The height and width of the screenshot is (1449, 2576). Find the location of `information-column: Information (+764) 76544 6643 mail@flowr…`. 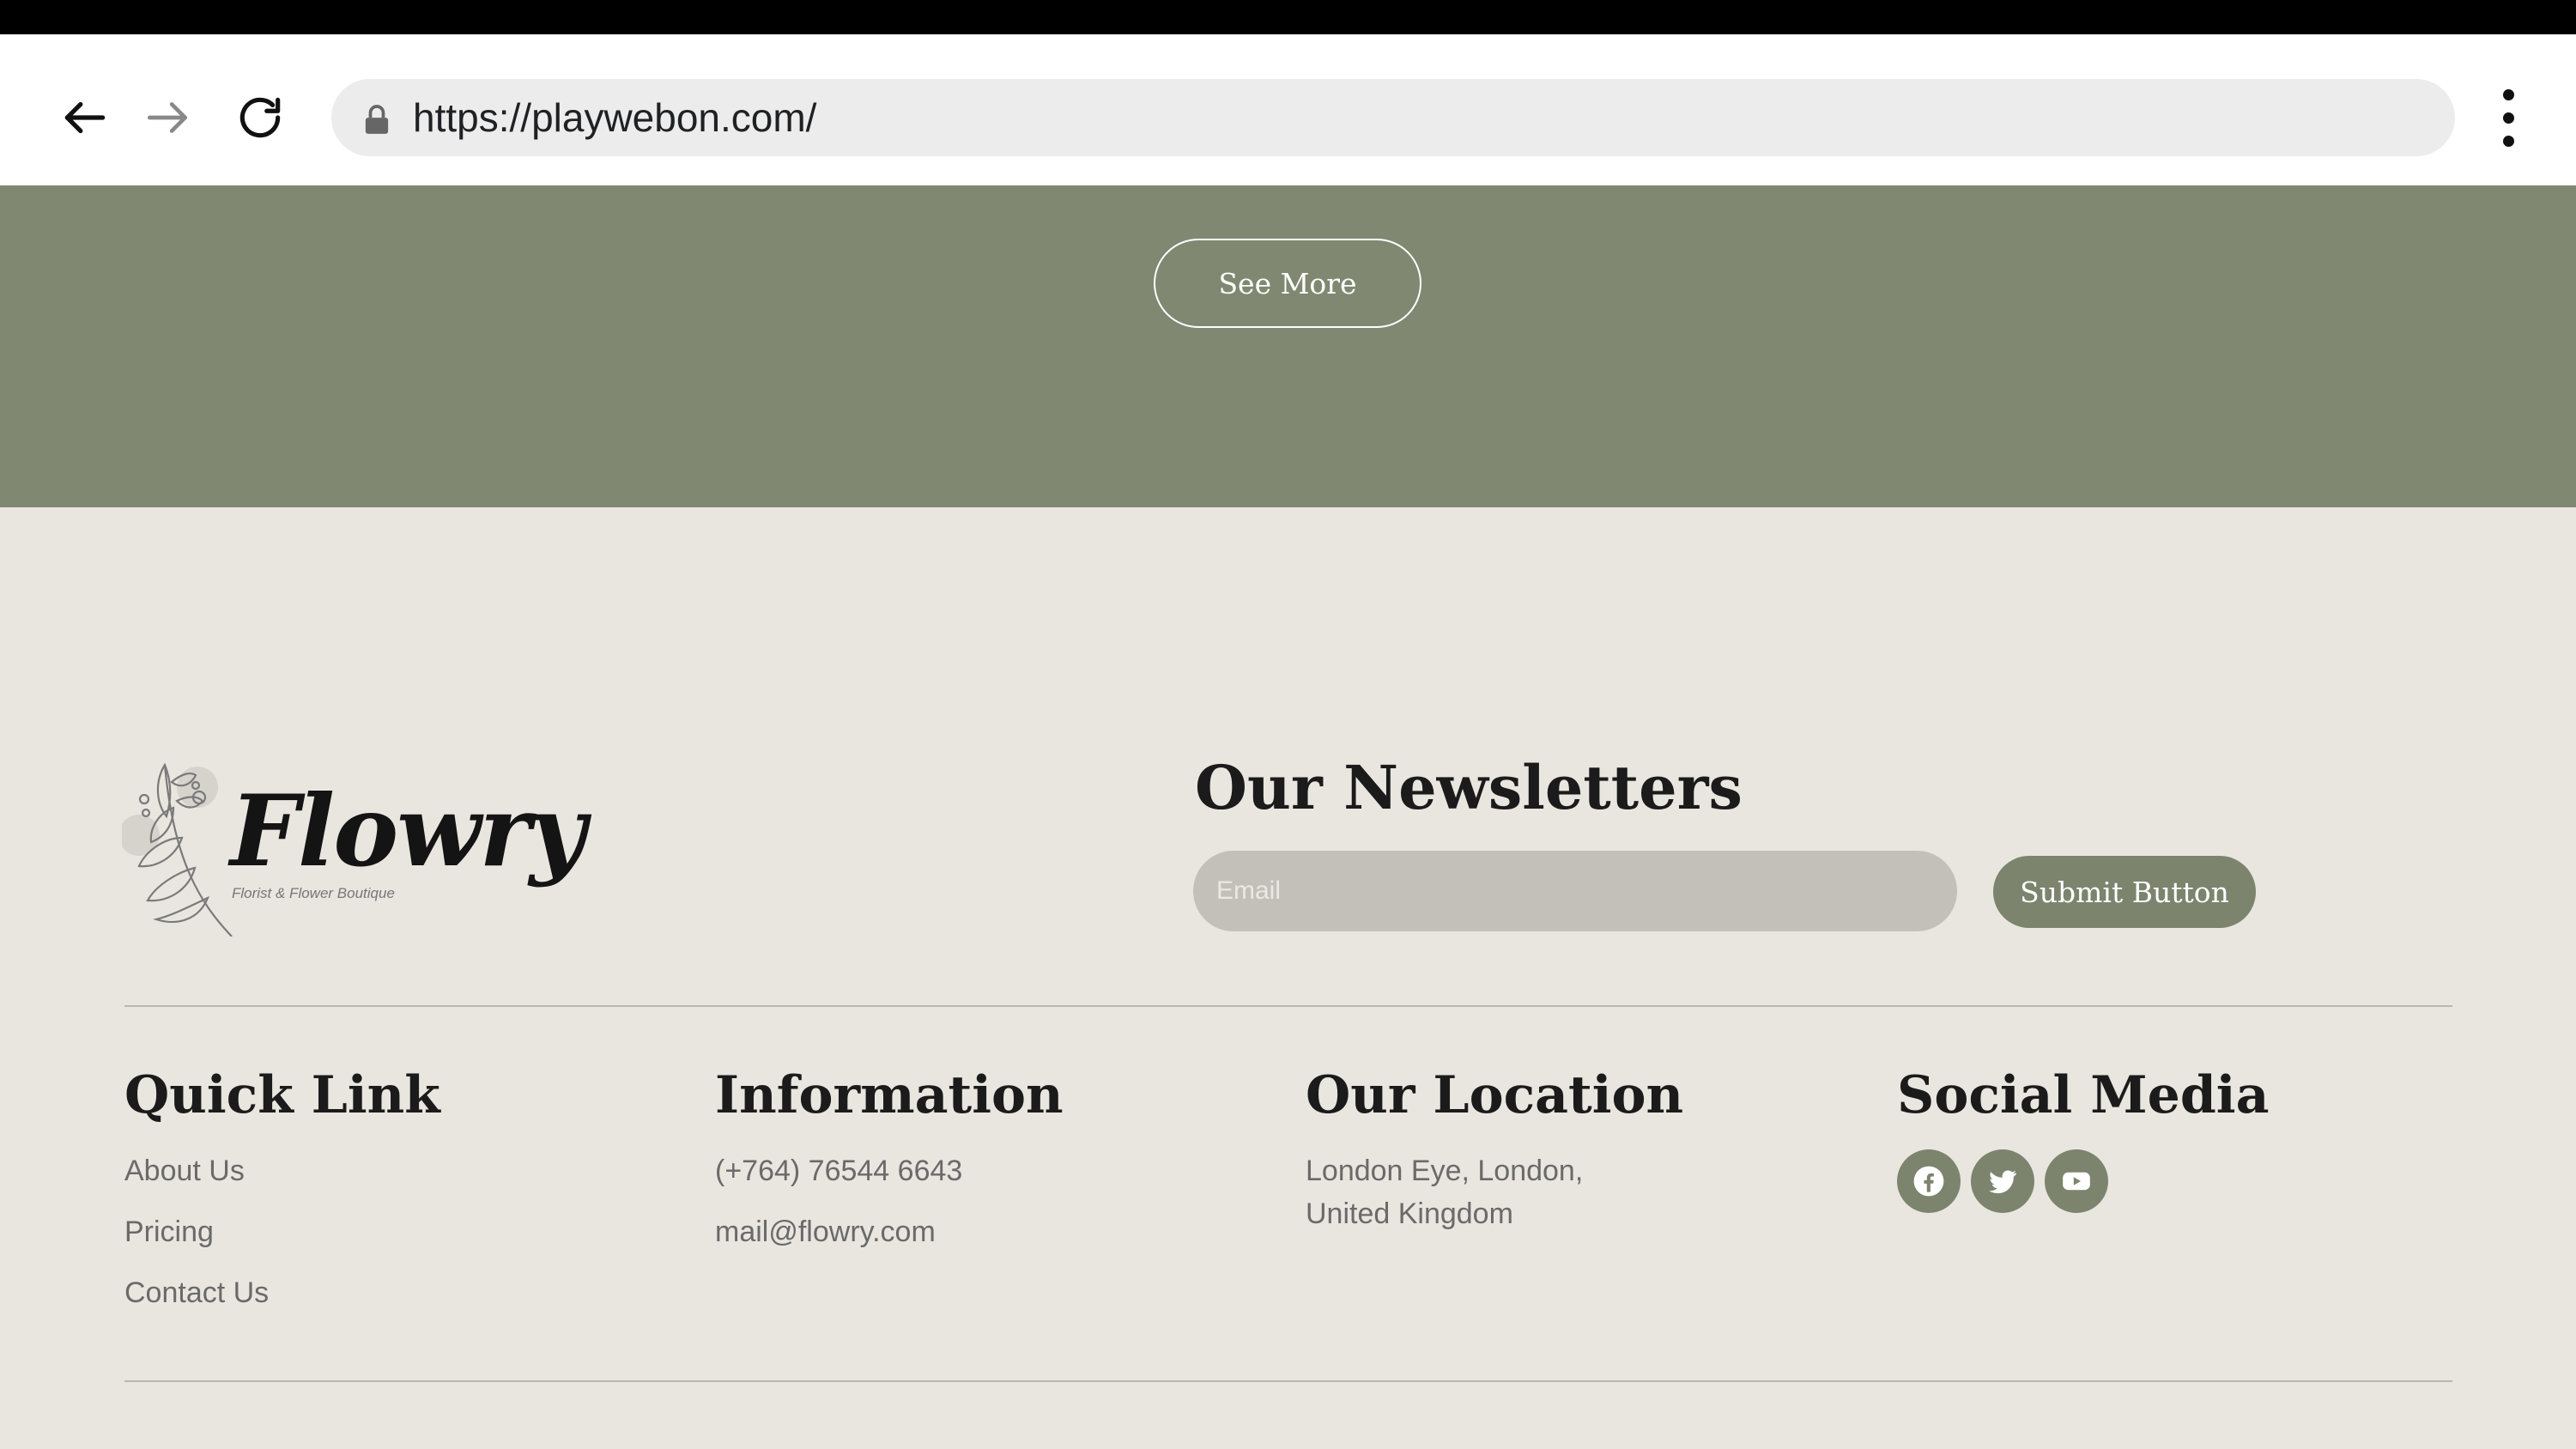

information-column: Information (+764) 76544 6643 mail@flowr… is located at coordinates (890, 1168).